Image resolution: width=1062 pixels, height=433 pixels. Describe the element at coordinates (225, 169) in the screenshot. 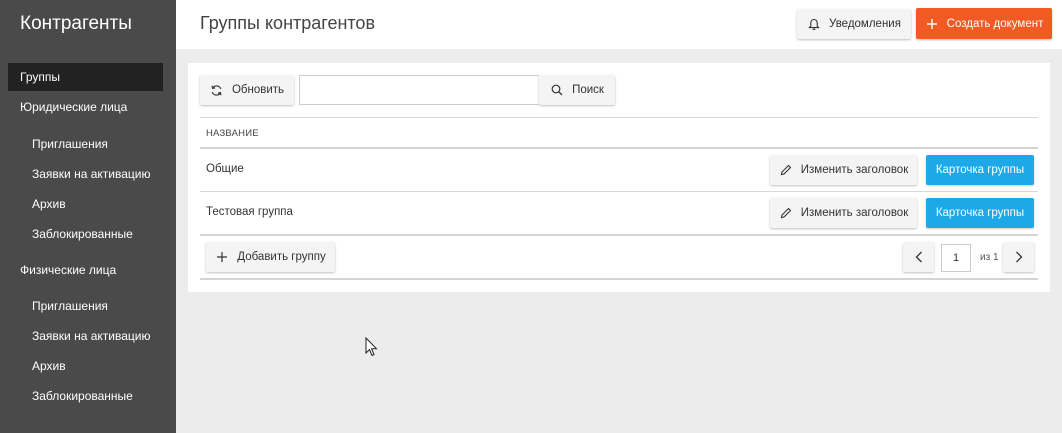

I see `group-name: Общие` at that location.